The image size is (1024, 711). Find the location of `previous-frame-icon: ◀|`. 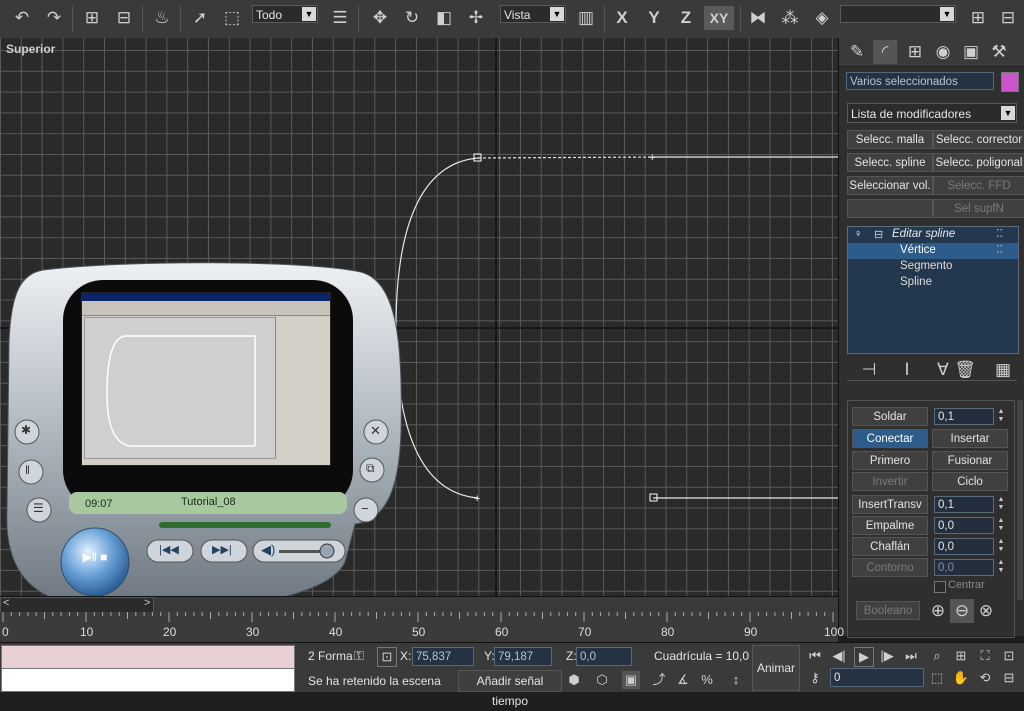

previous-frame-icon: ◀| is located at coordinates (839, 656).